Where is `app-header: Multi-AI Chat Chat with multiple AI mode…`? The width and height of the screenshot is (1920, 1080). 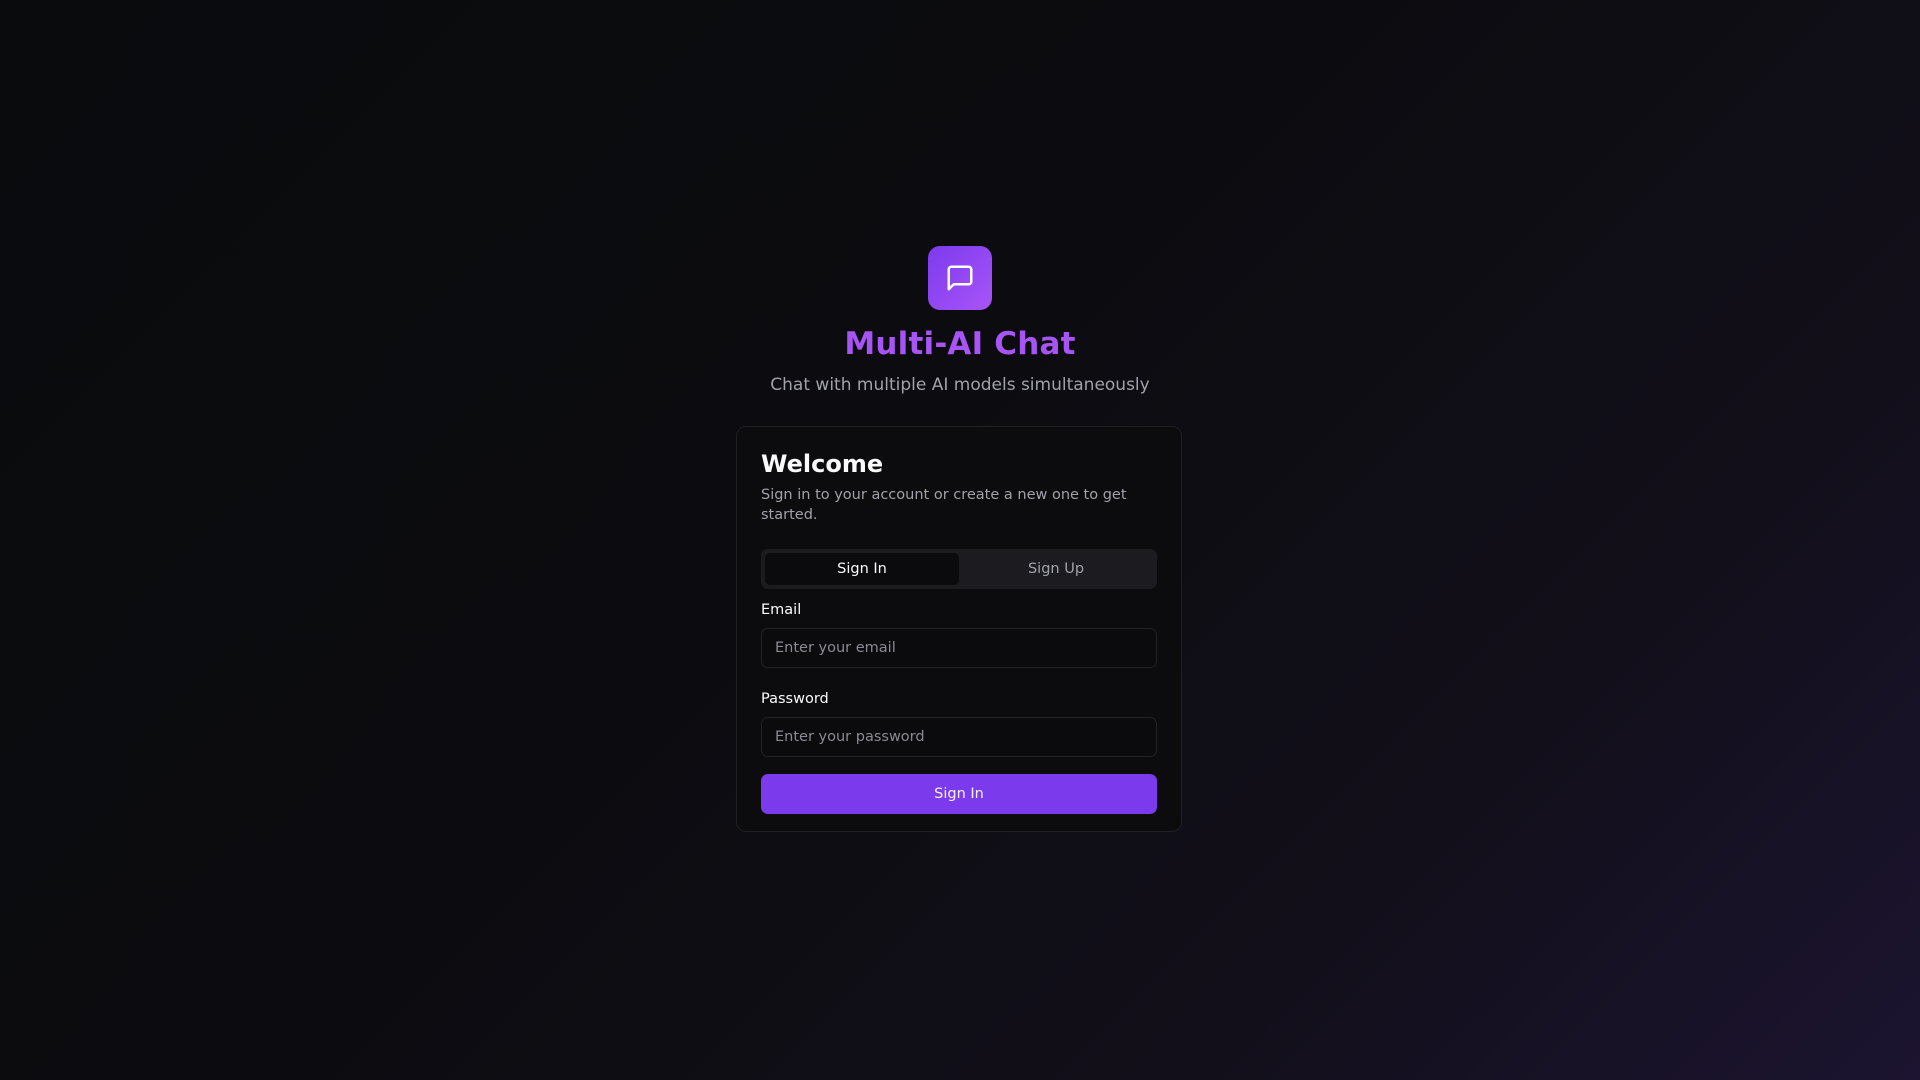
app-header: Multi-AI Chat Chat with multiple AI mode… is located at coordinates (960, 321).